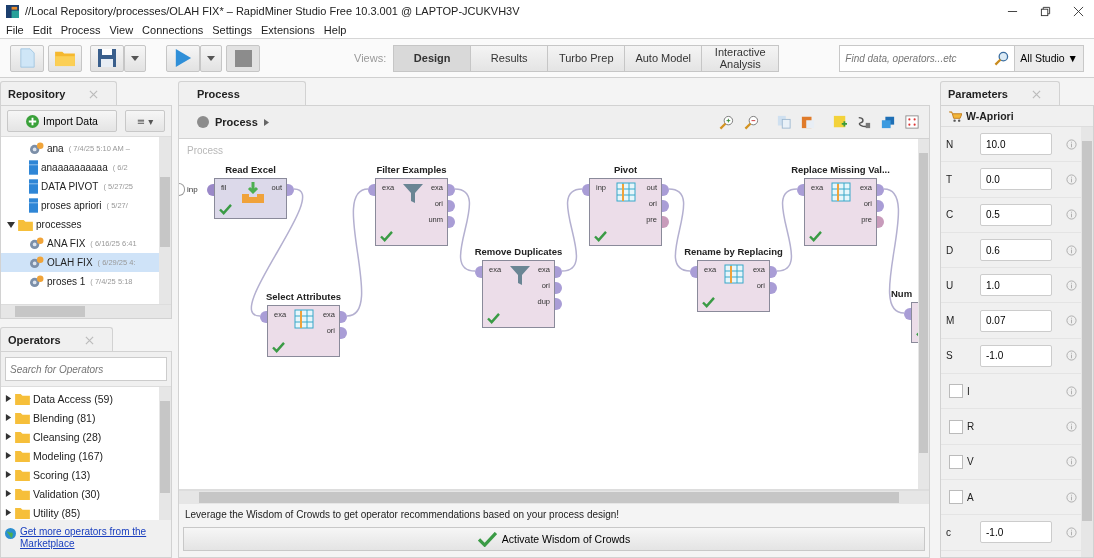 The image size is (1094, 558). What do you see at coordinates (740, 58) in the screenshot?
I see `view-tab: Interactive Analysis` at bounding box center [740, 58].